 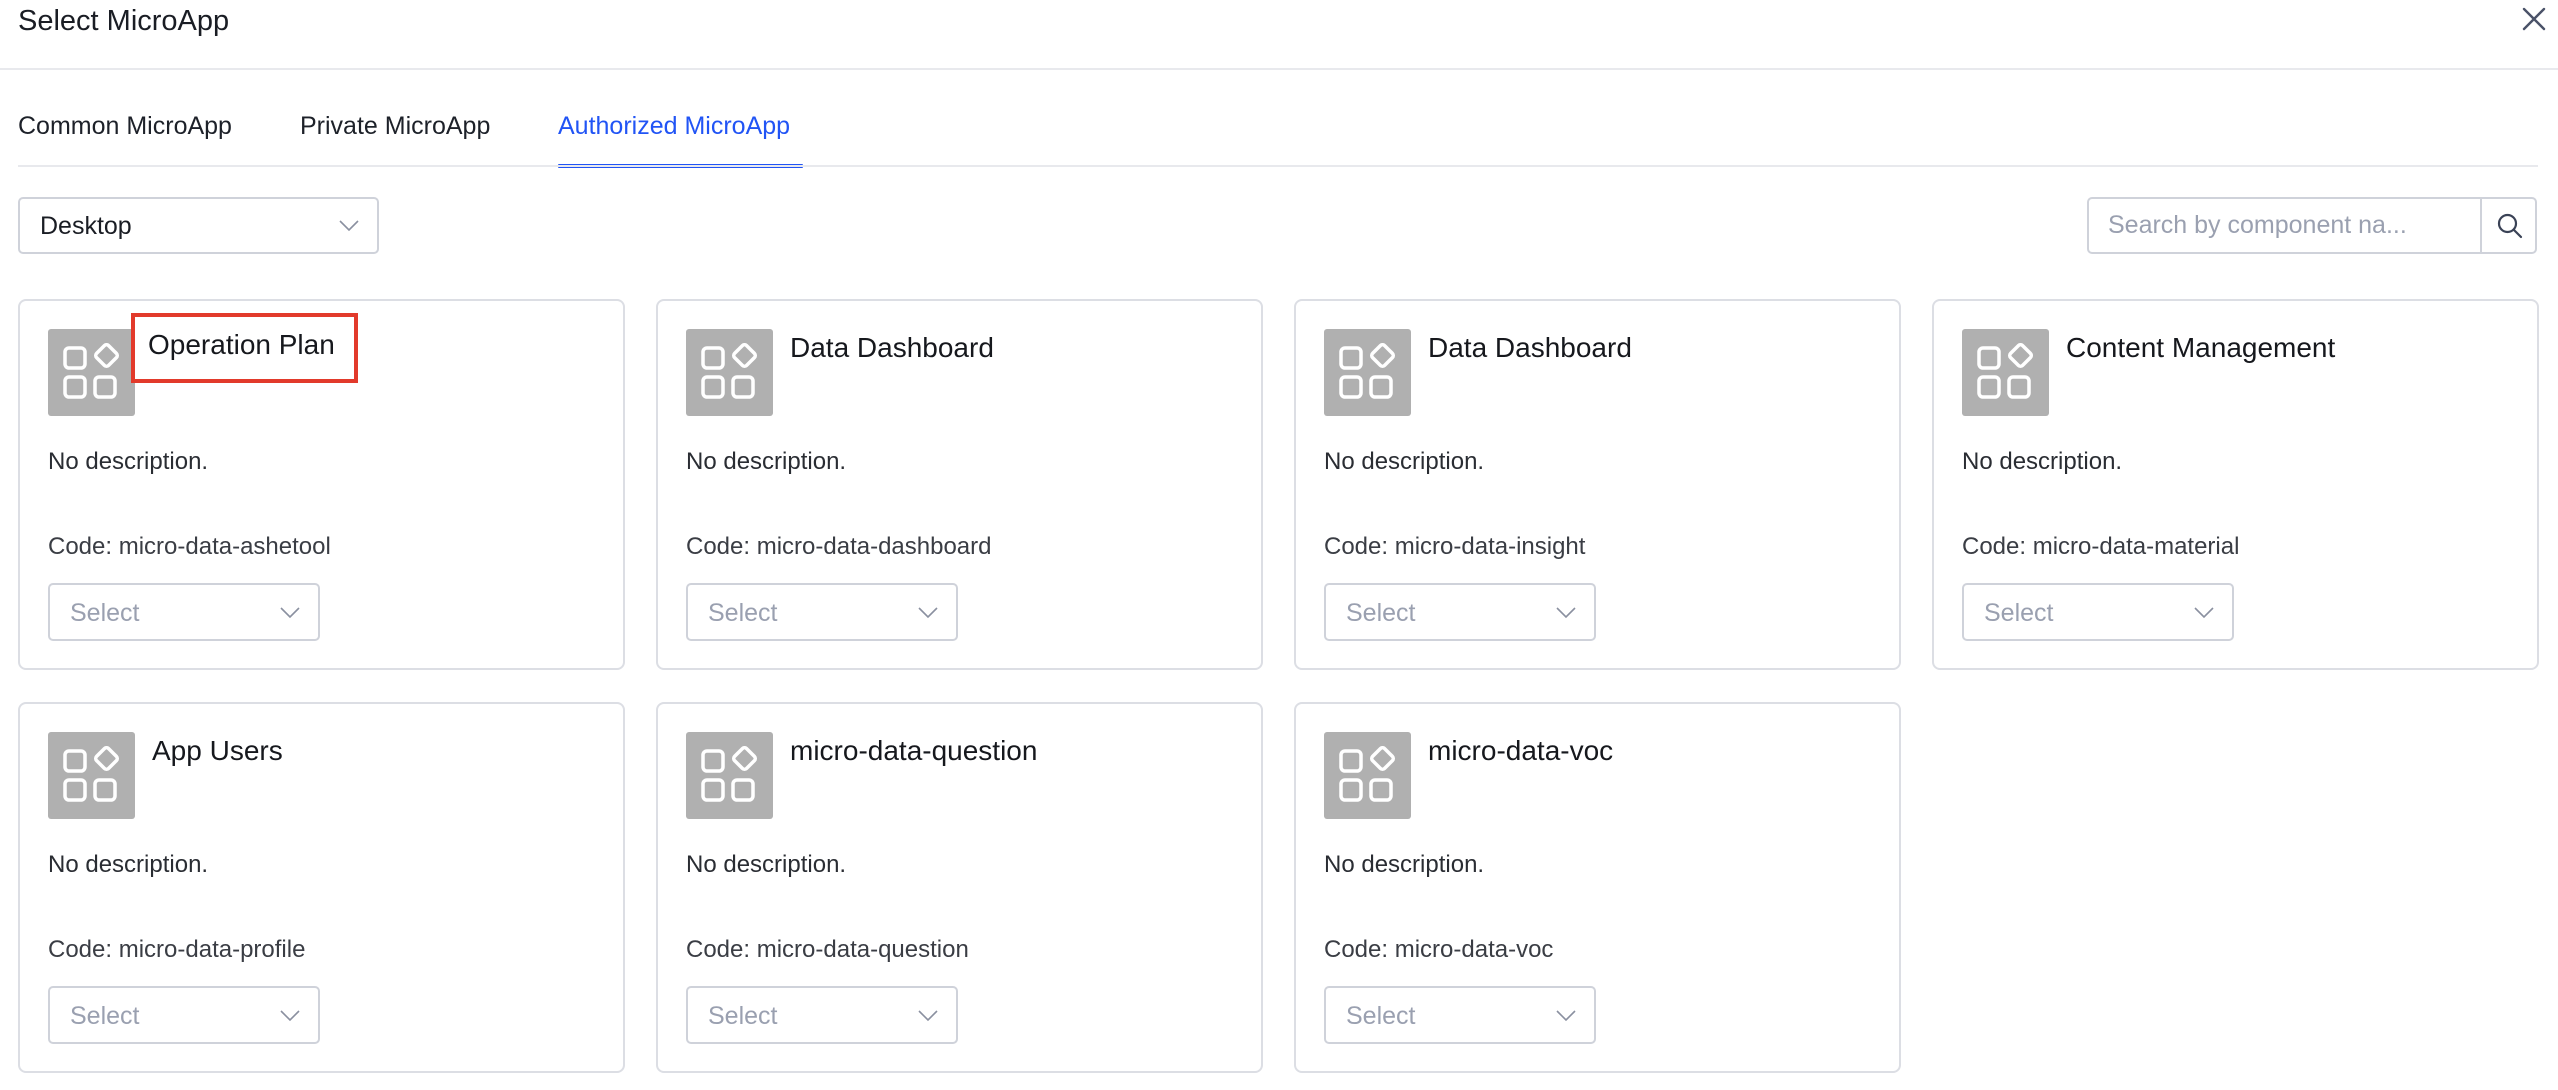 I want to click on close-icon, so click(x=2534, y=19).